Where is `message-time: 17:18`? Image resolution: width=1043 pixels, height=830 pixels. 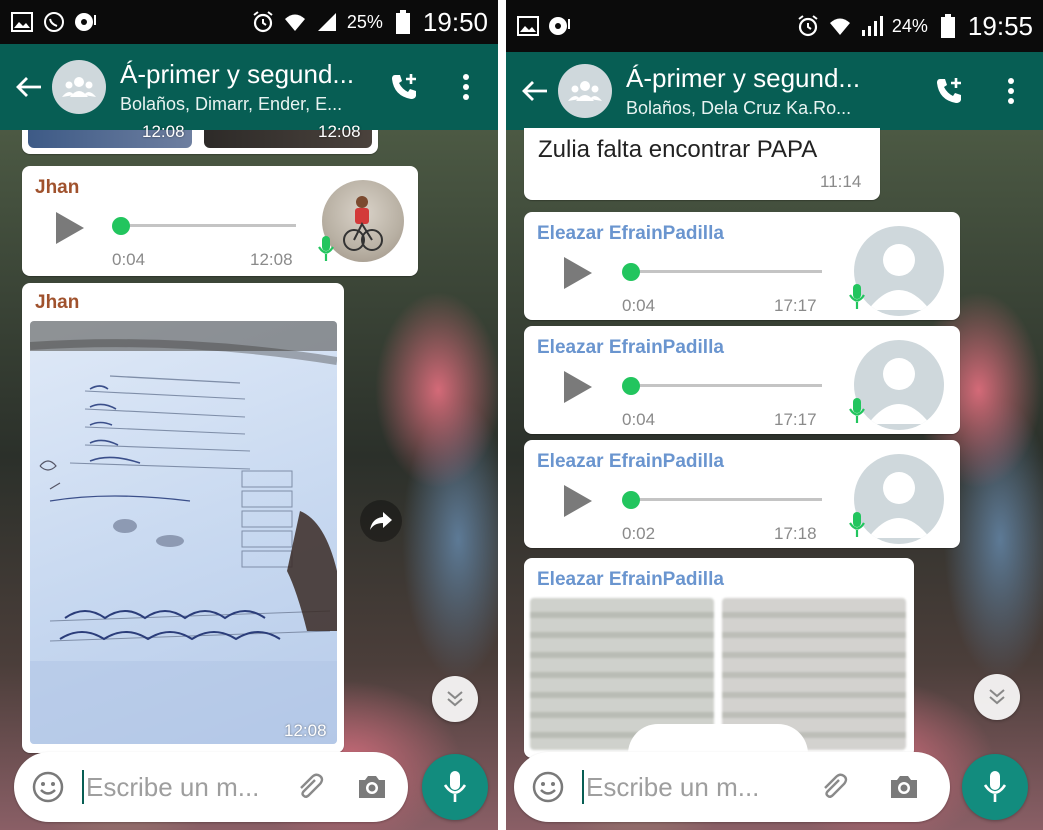
message-time: 17:18 is located at coordinates (795, 533).